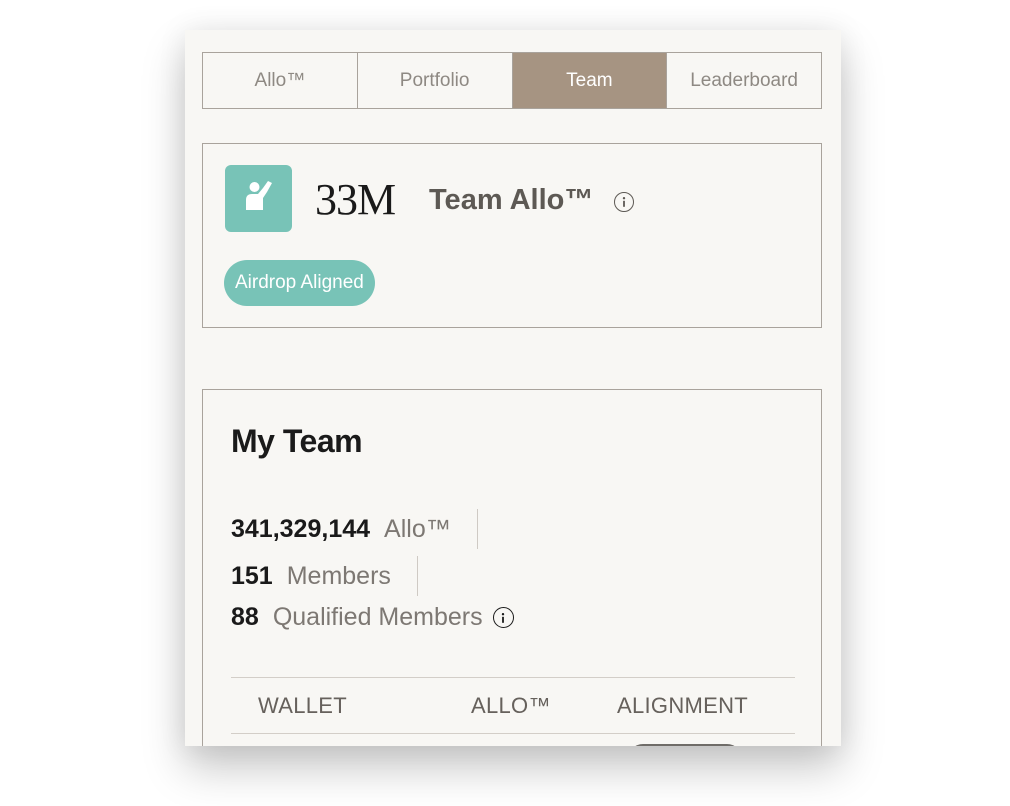  Describe the element at coordinates (252, 575) in the screenshot. I see `stat-value: 151` at that location.